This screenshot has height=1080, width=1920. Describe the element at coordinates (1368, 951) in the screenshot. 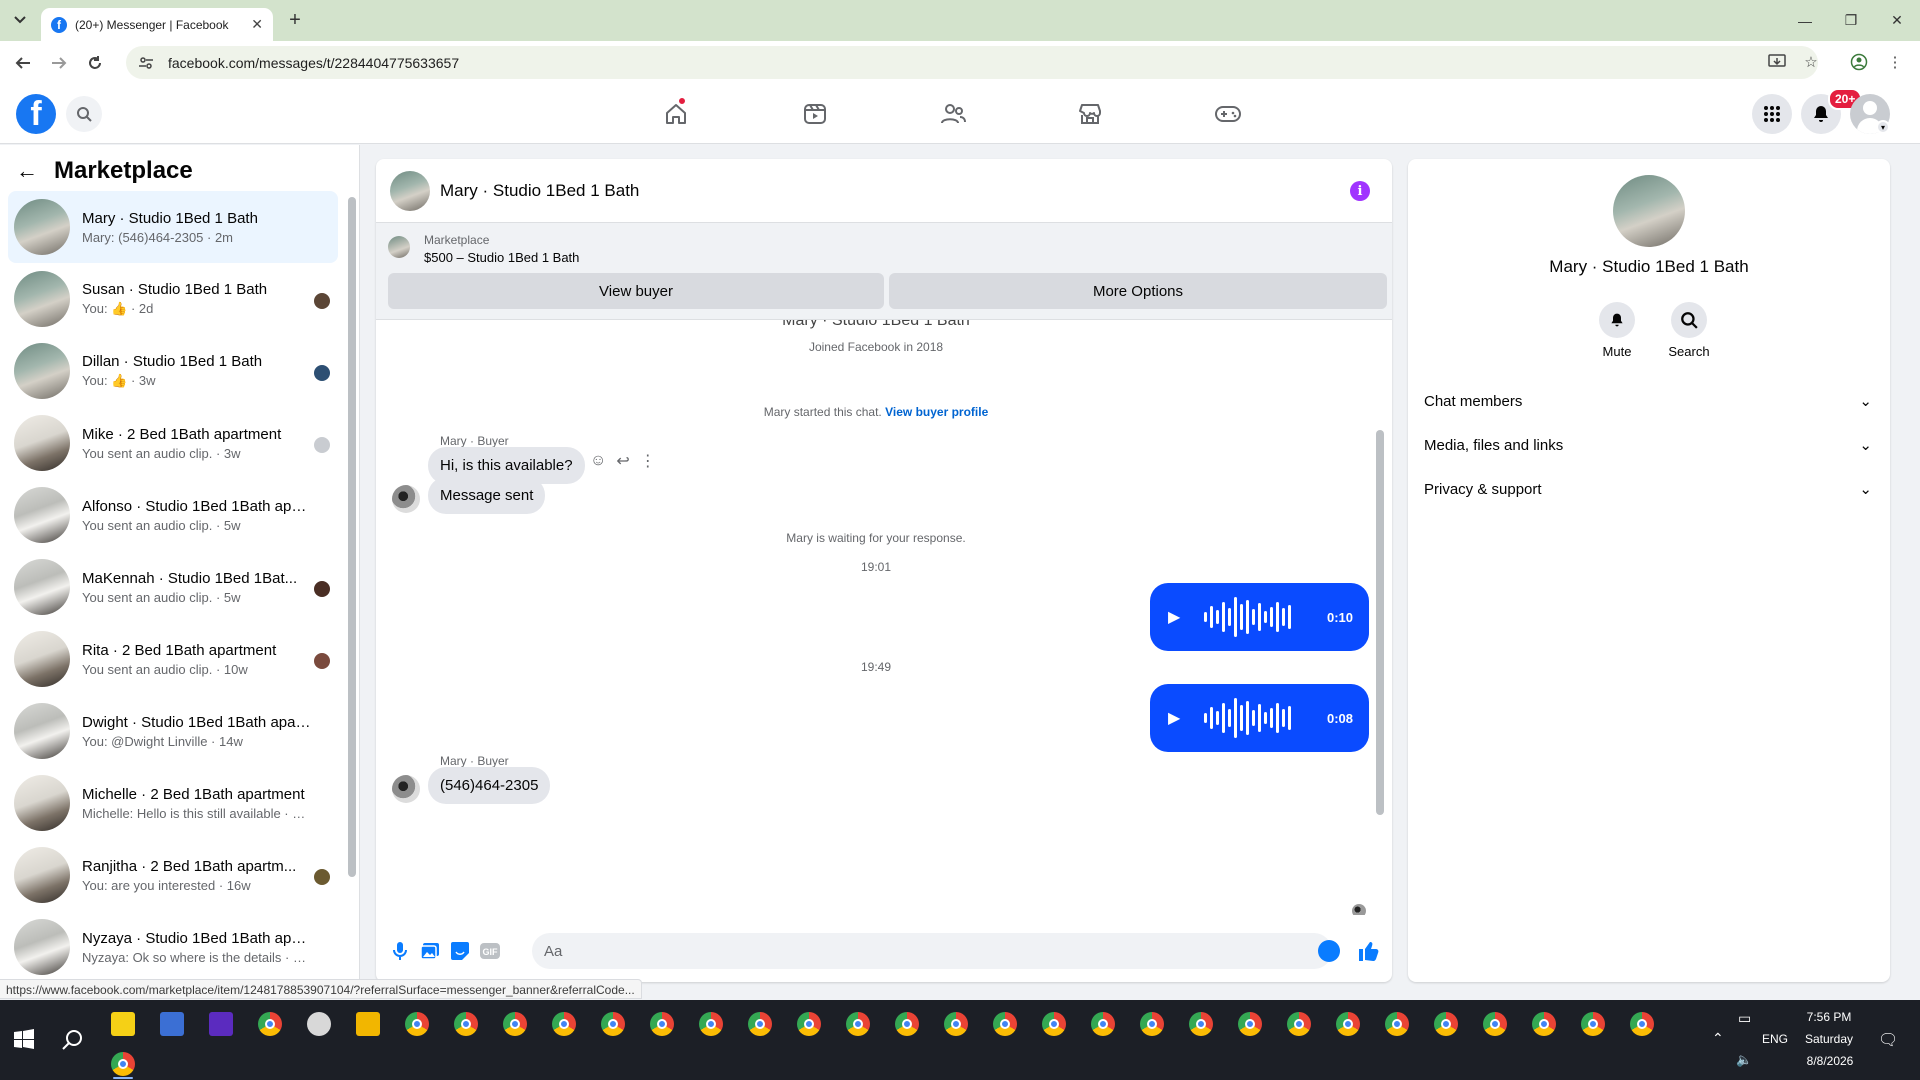

I see `like-thumb-icon` at that location.